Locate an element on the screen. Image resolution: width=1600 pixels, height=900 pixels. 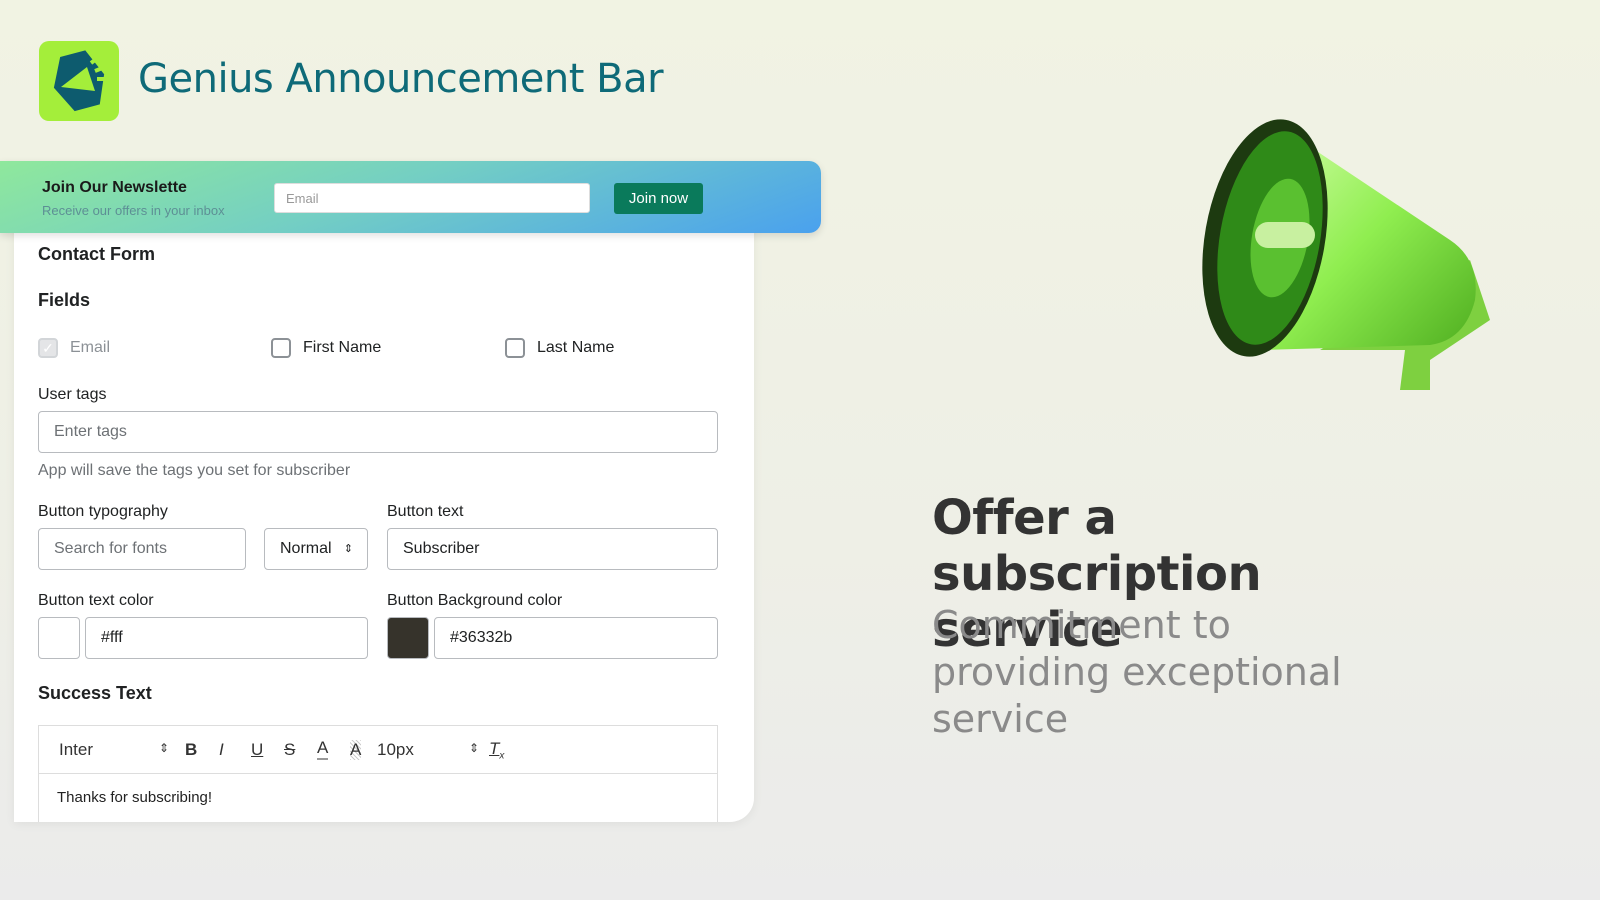
text-color-icon: A is located at coordinates (323, 749).